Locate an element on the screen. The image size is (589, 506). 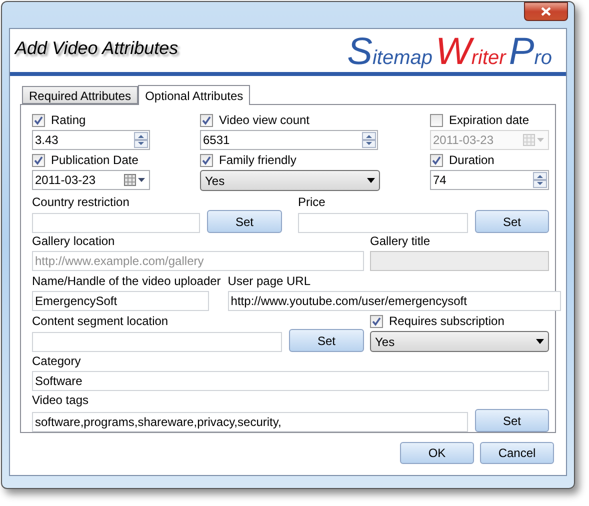
text-field: http://www.youtube.com/user/emergencysoft is located at coordinates (394, 301).